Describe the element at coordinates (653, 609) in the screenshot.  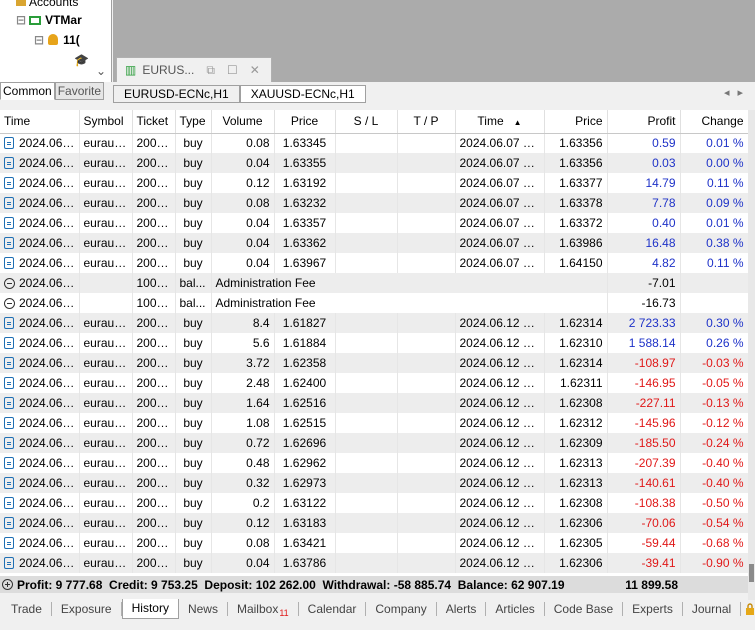
I see `tab-experts: Experts` at that location.